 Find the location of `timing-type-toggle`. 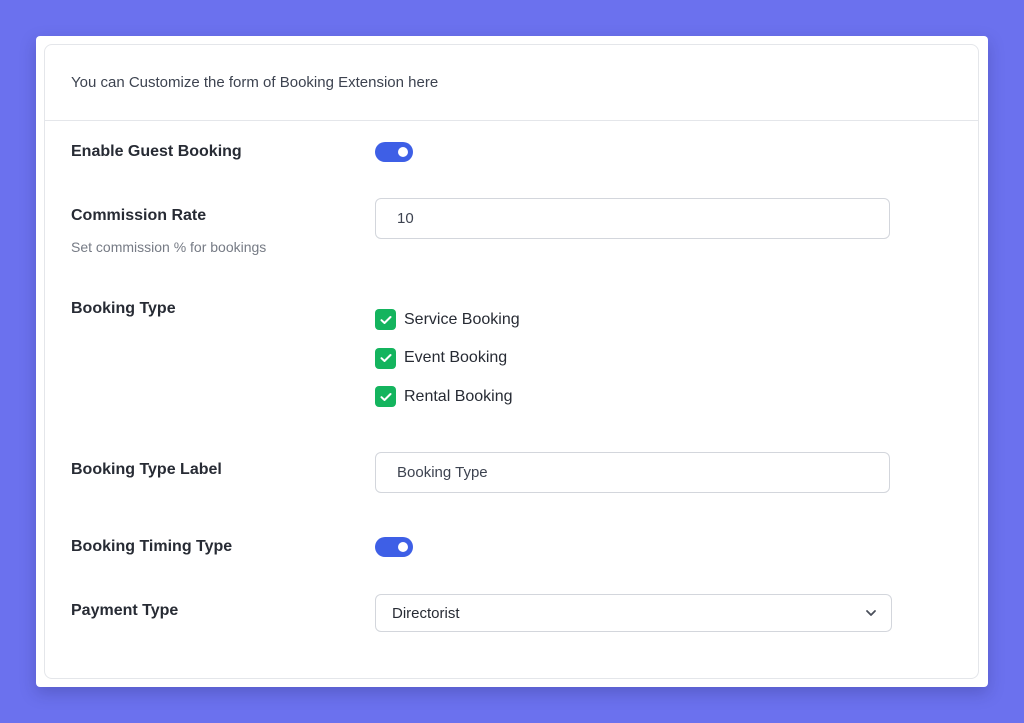

timing-type-toggle is located at coordinates (394, 547).